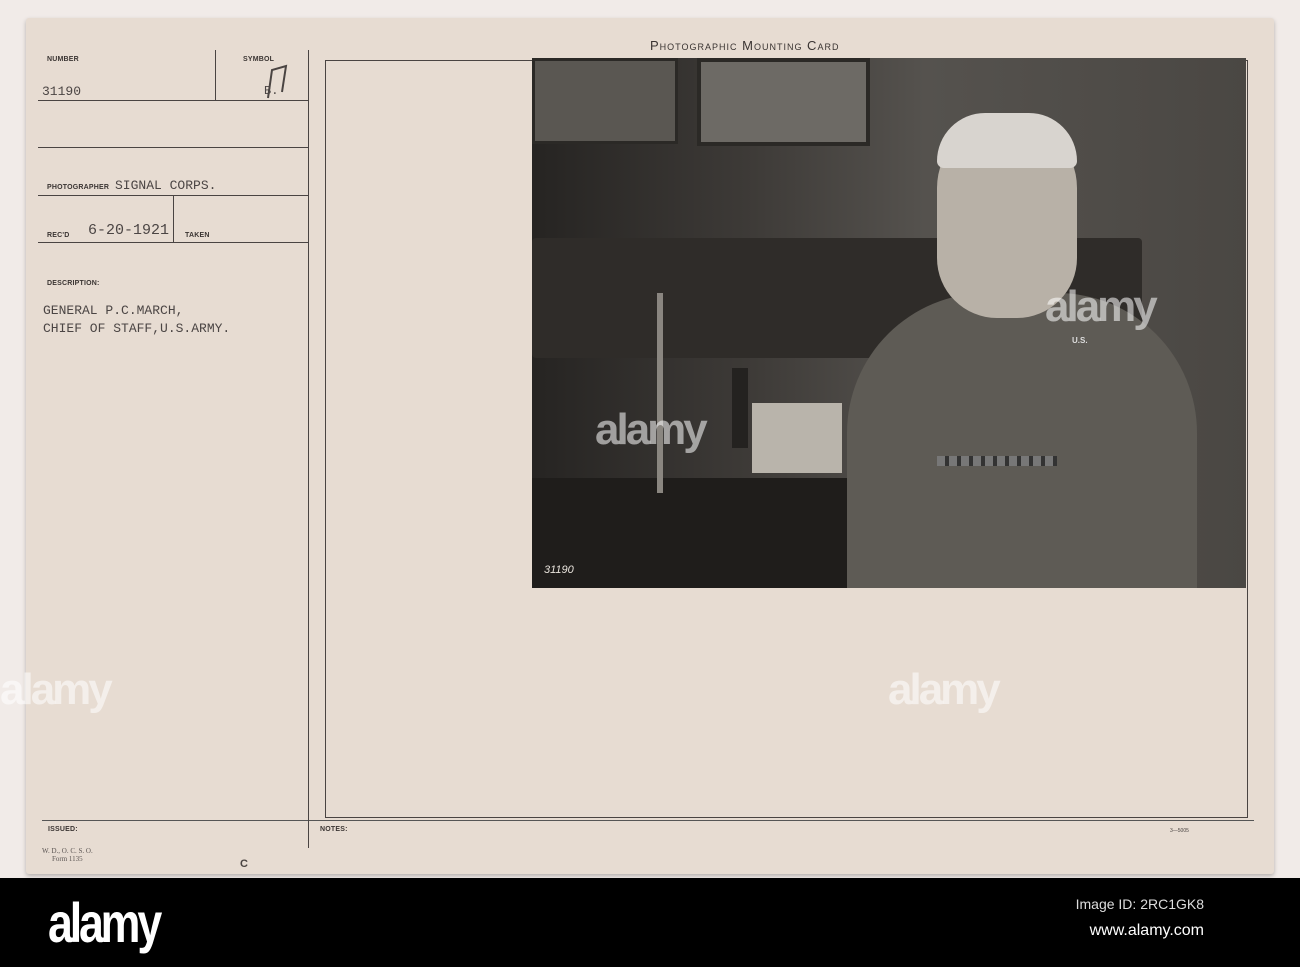 The width and height of the screenshot is (1300, 967). Describe the element at coordinates (334, 829) in the screenshot. I see `notes-label: NOTES:` at that location.